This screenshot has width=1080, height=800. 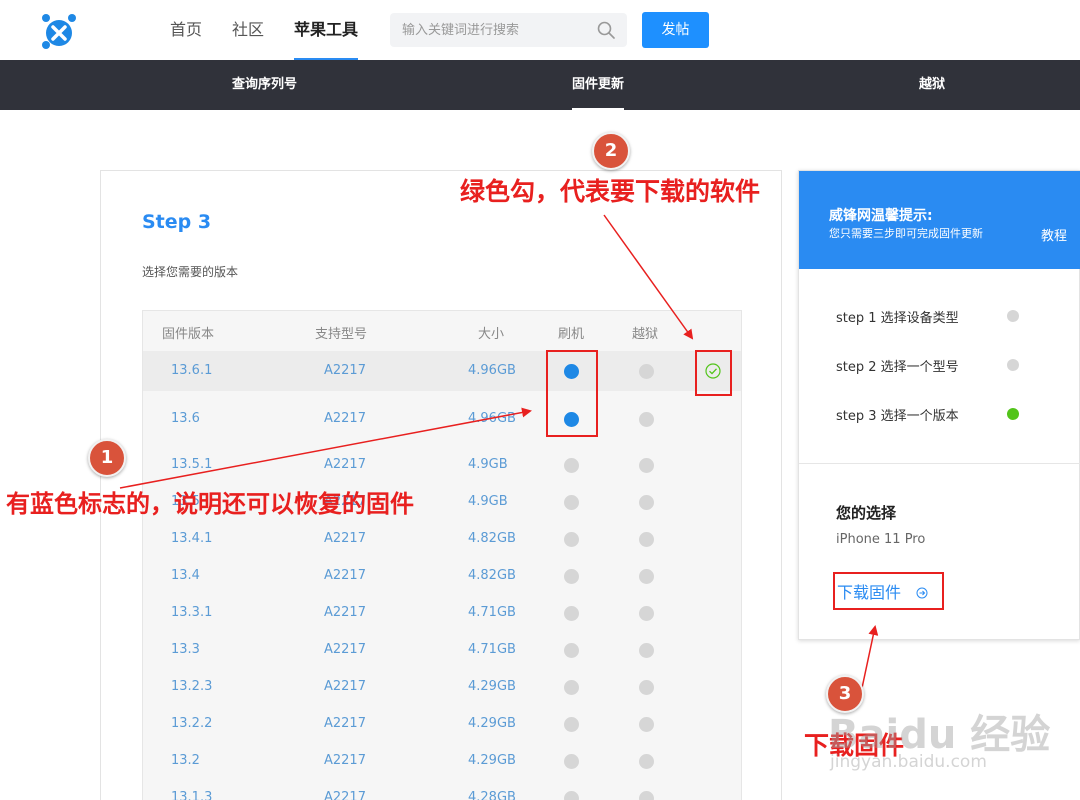 What do you see at coordinates (897, 367) in the screenshot?
I see `step-item-2: step 2 选择一个型号` at bounding box center [897, 367].